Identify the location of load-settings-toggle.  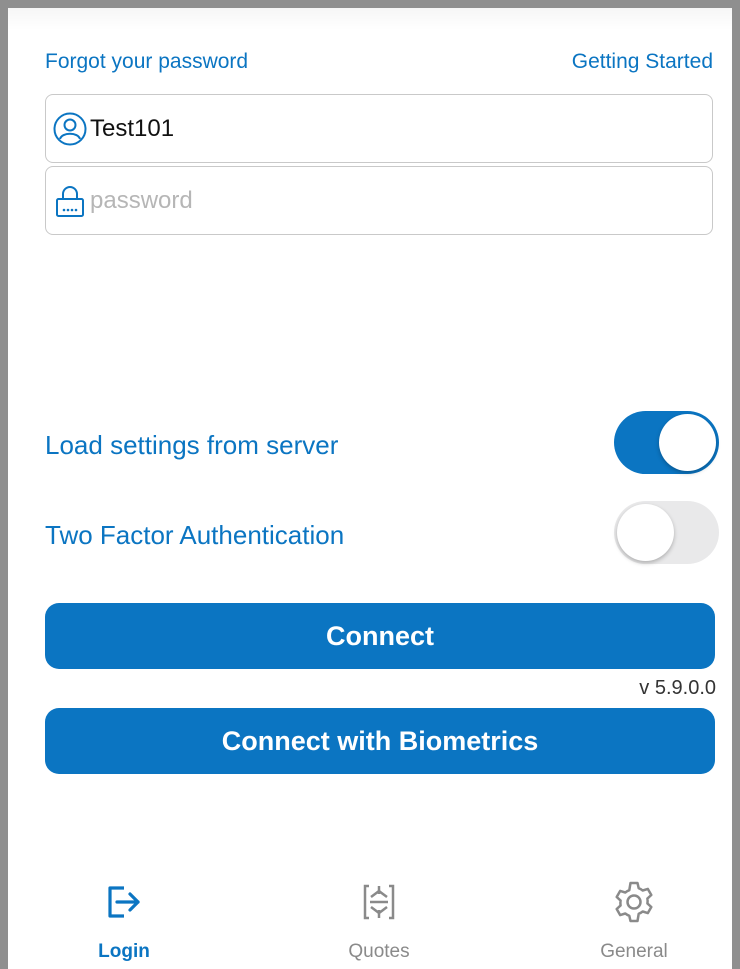
(666, 442).